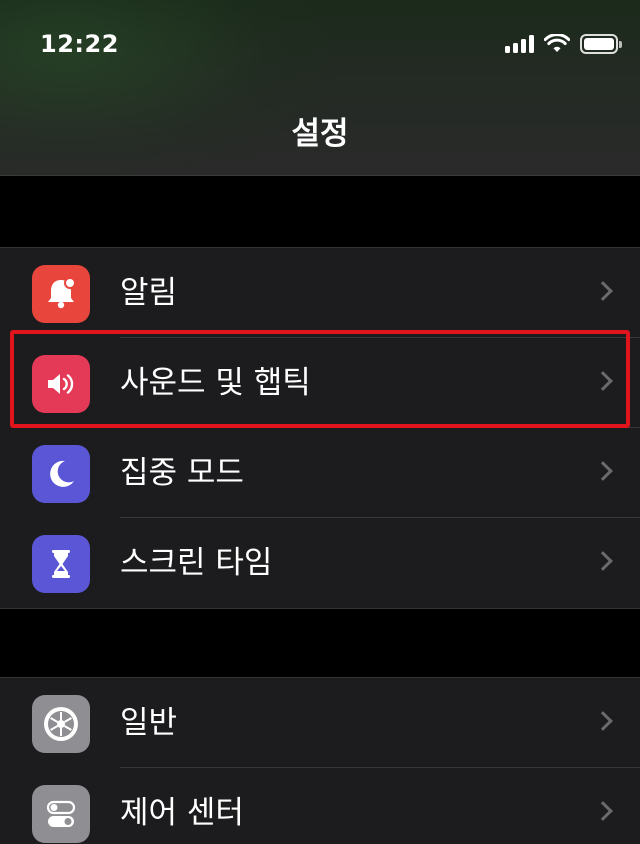 The image size is (640, 844). I want to click on battery-icon, so click(601, 44).